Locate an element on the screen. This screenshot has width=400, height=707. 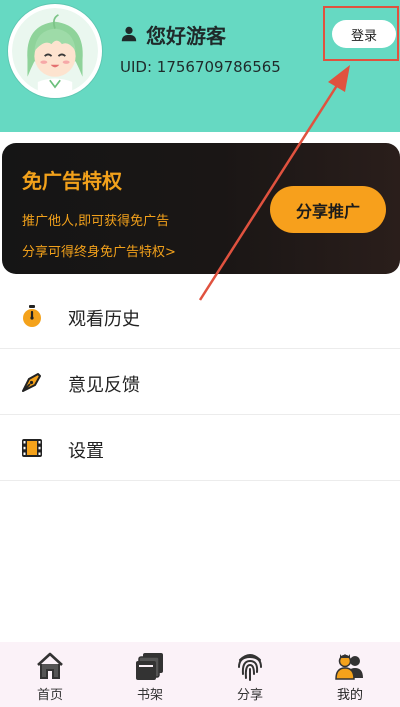
tab-mine: 我的 is located at coordinates (350, 674).